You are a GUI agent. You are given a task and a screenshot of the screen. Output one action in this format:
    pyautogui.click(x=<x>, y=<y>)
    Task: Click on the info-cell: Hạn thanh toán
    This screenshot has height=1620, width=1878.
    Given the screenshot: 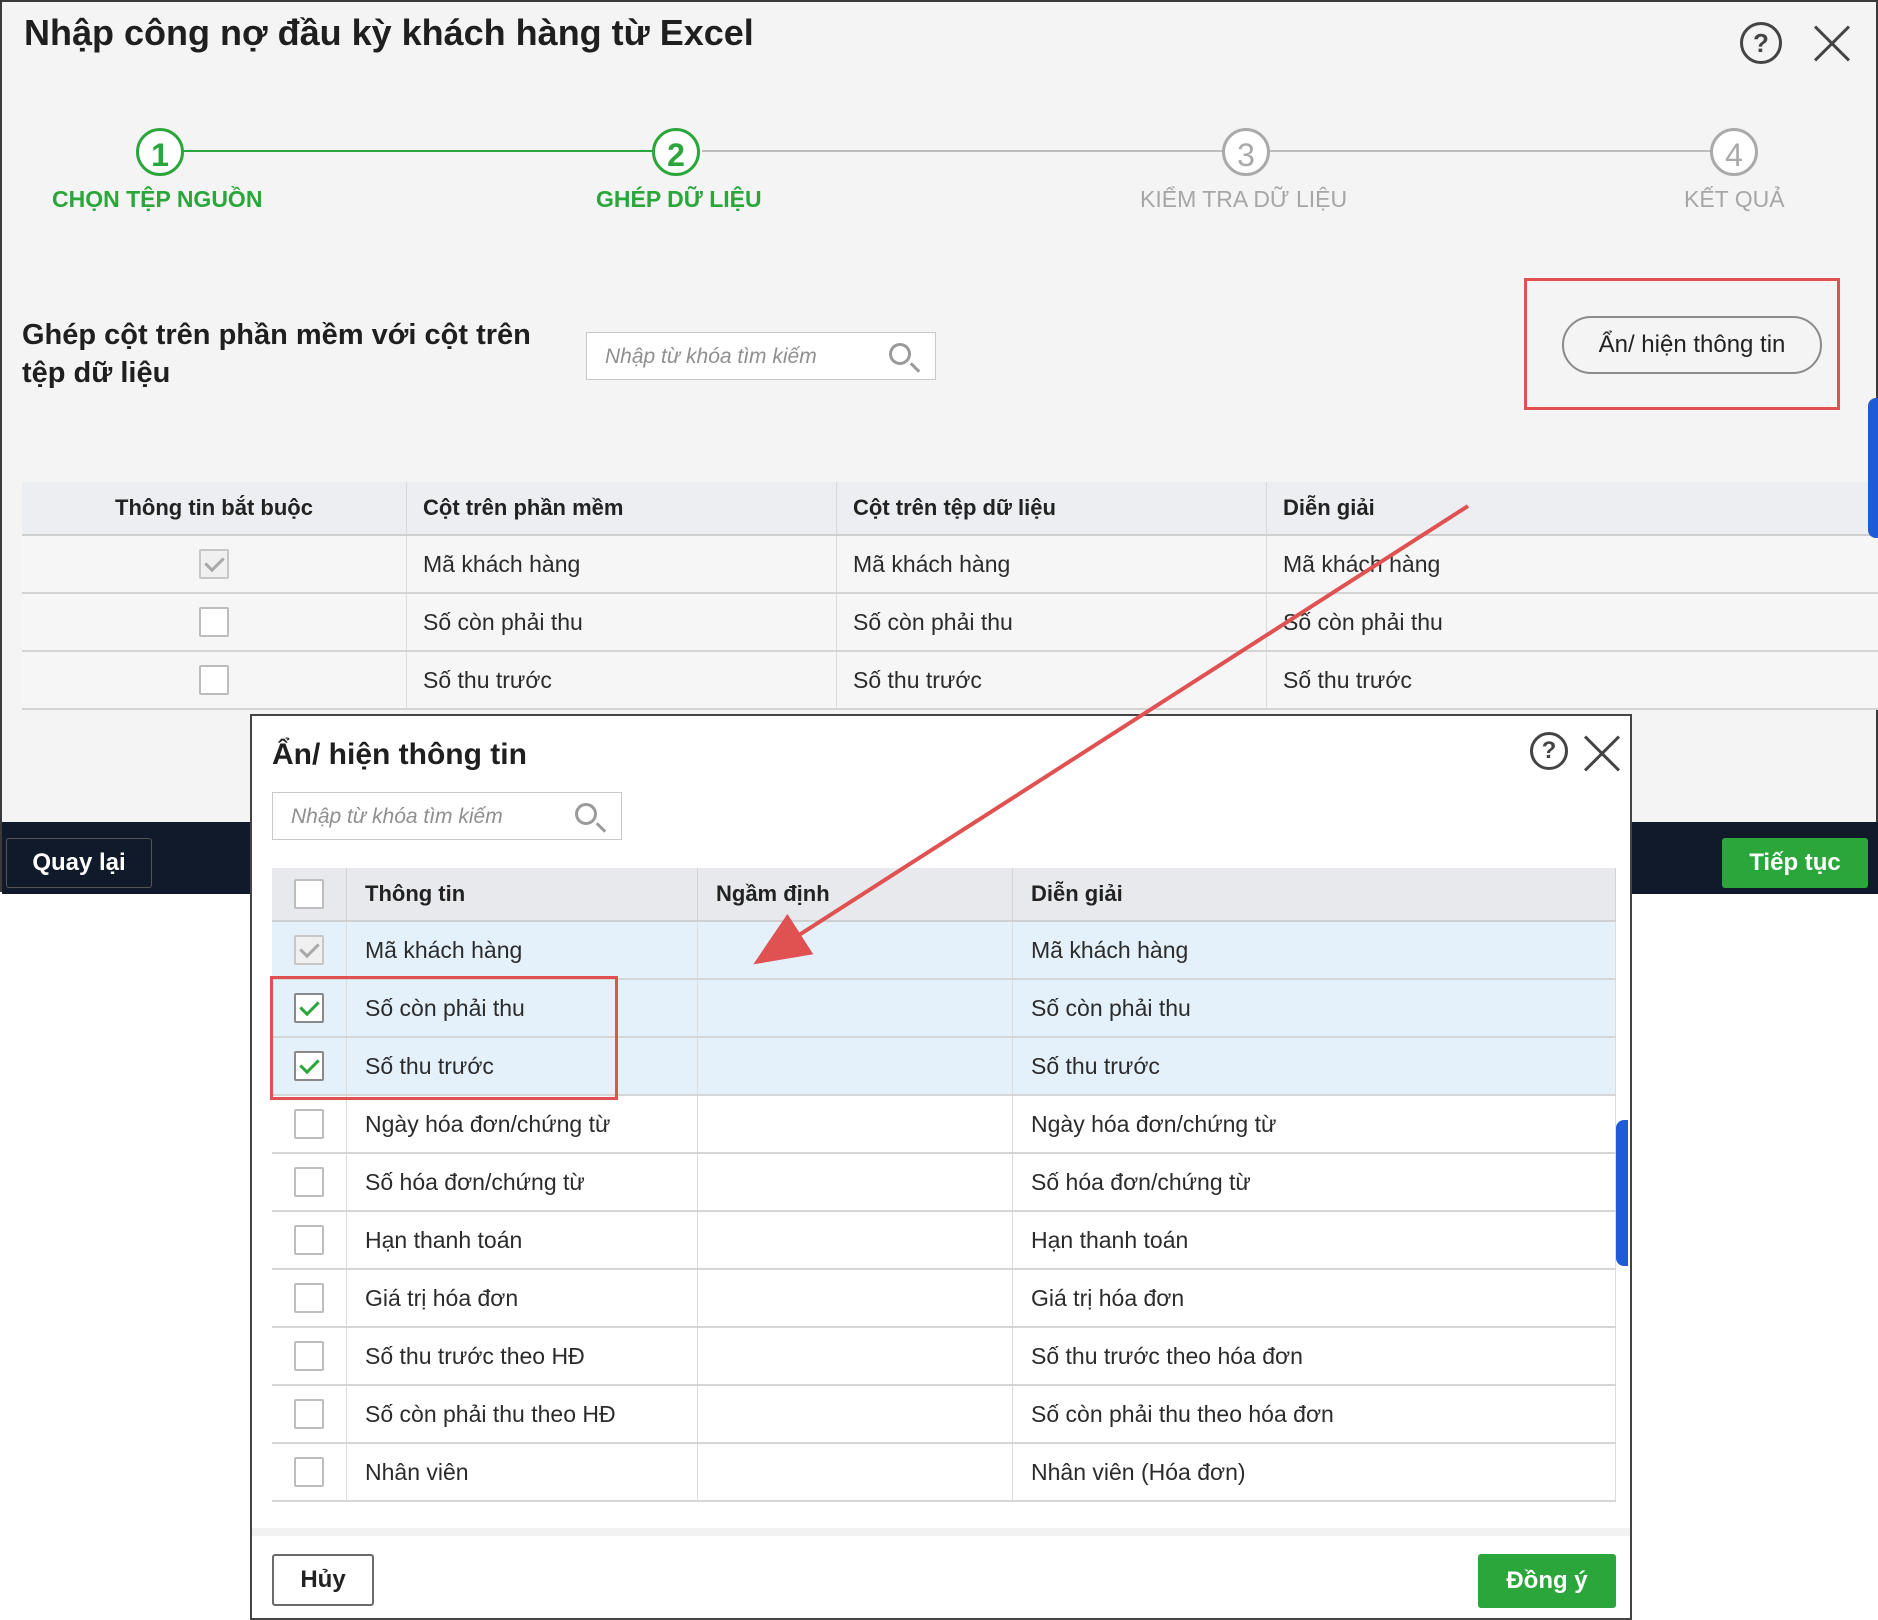 What is the action you would take?
    pyautogui.click(x=522, y=1240)
    